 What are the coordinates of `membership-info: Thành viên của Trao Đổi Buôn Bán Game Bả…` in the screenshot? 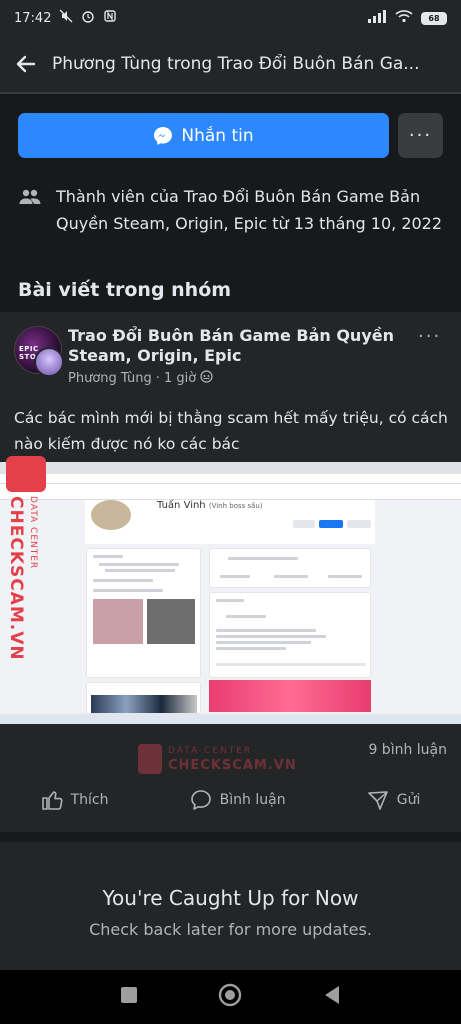 It's located at (230, 210).